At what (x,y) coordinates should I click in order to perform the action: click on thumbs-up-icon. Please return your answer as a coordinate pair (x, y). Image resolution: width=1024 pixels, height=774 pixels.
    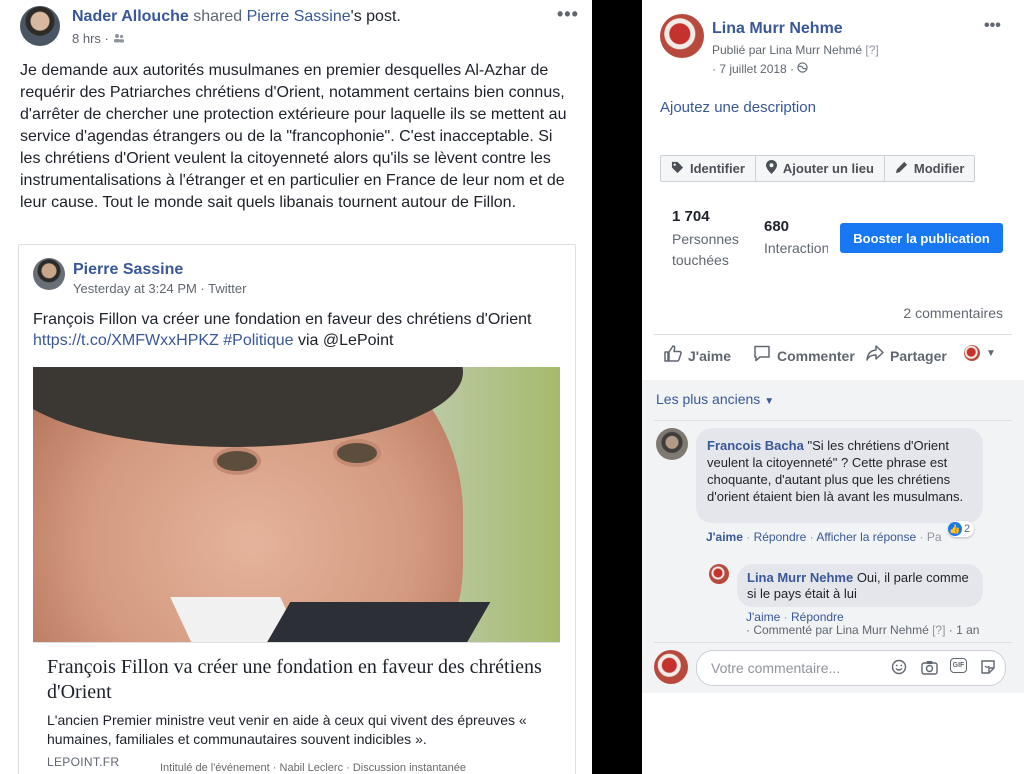
    Looking at the image, I should click on (673, 356).